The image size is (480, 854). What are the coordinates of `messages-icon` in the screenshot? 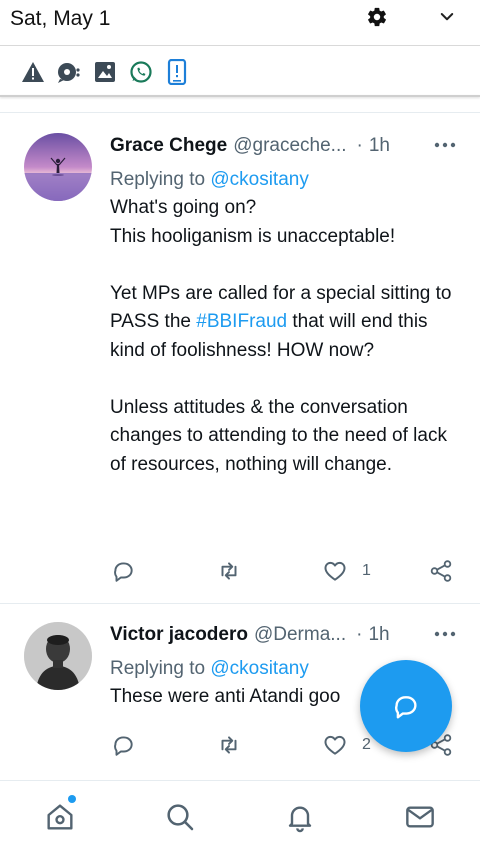 It's located at (420, 817).